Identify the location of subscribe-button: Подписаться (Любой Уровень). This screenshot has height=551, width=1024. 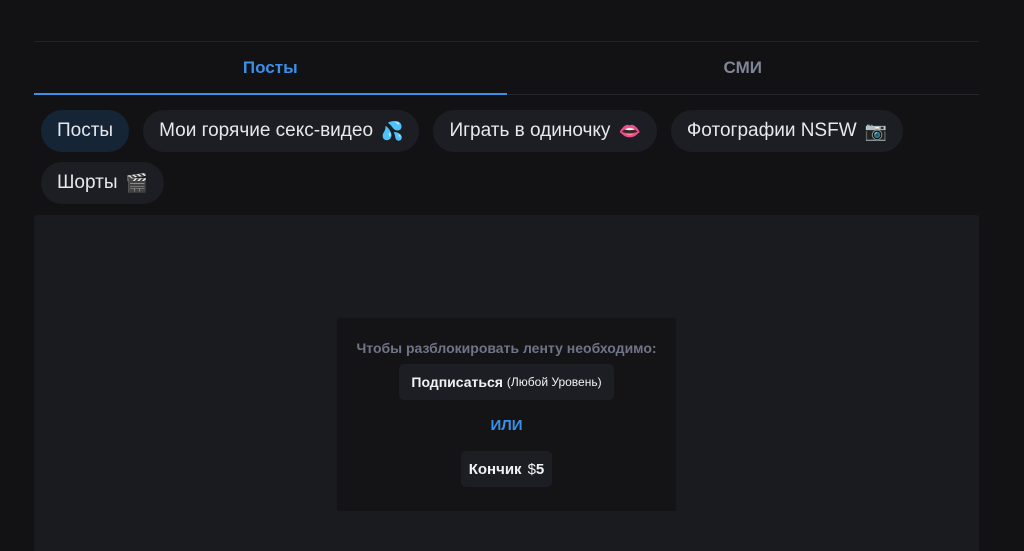
(506, 382).